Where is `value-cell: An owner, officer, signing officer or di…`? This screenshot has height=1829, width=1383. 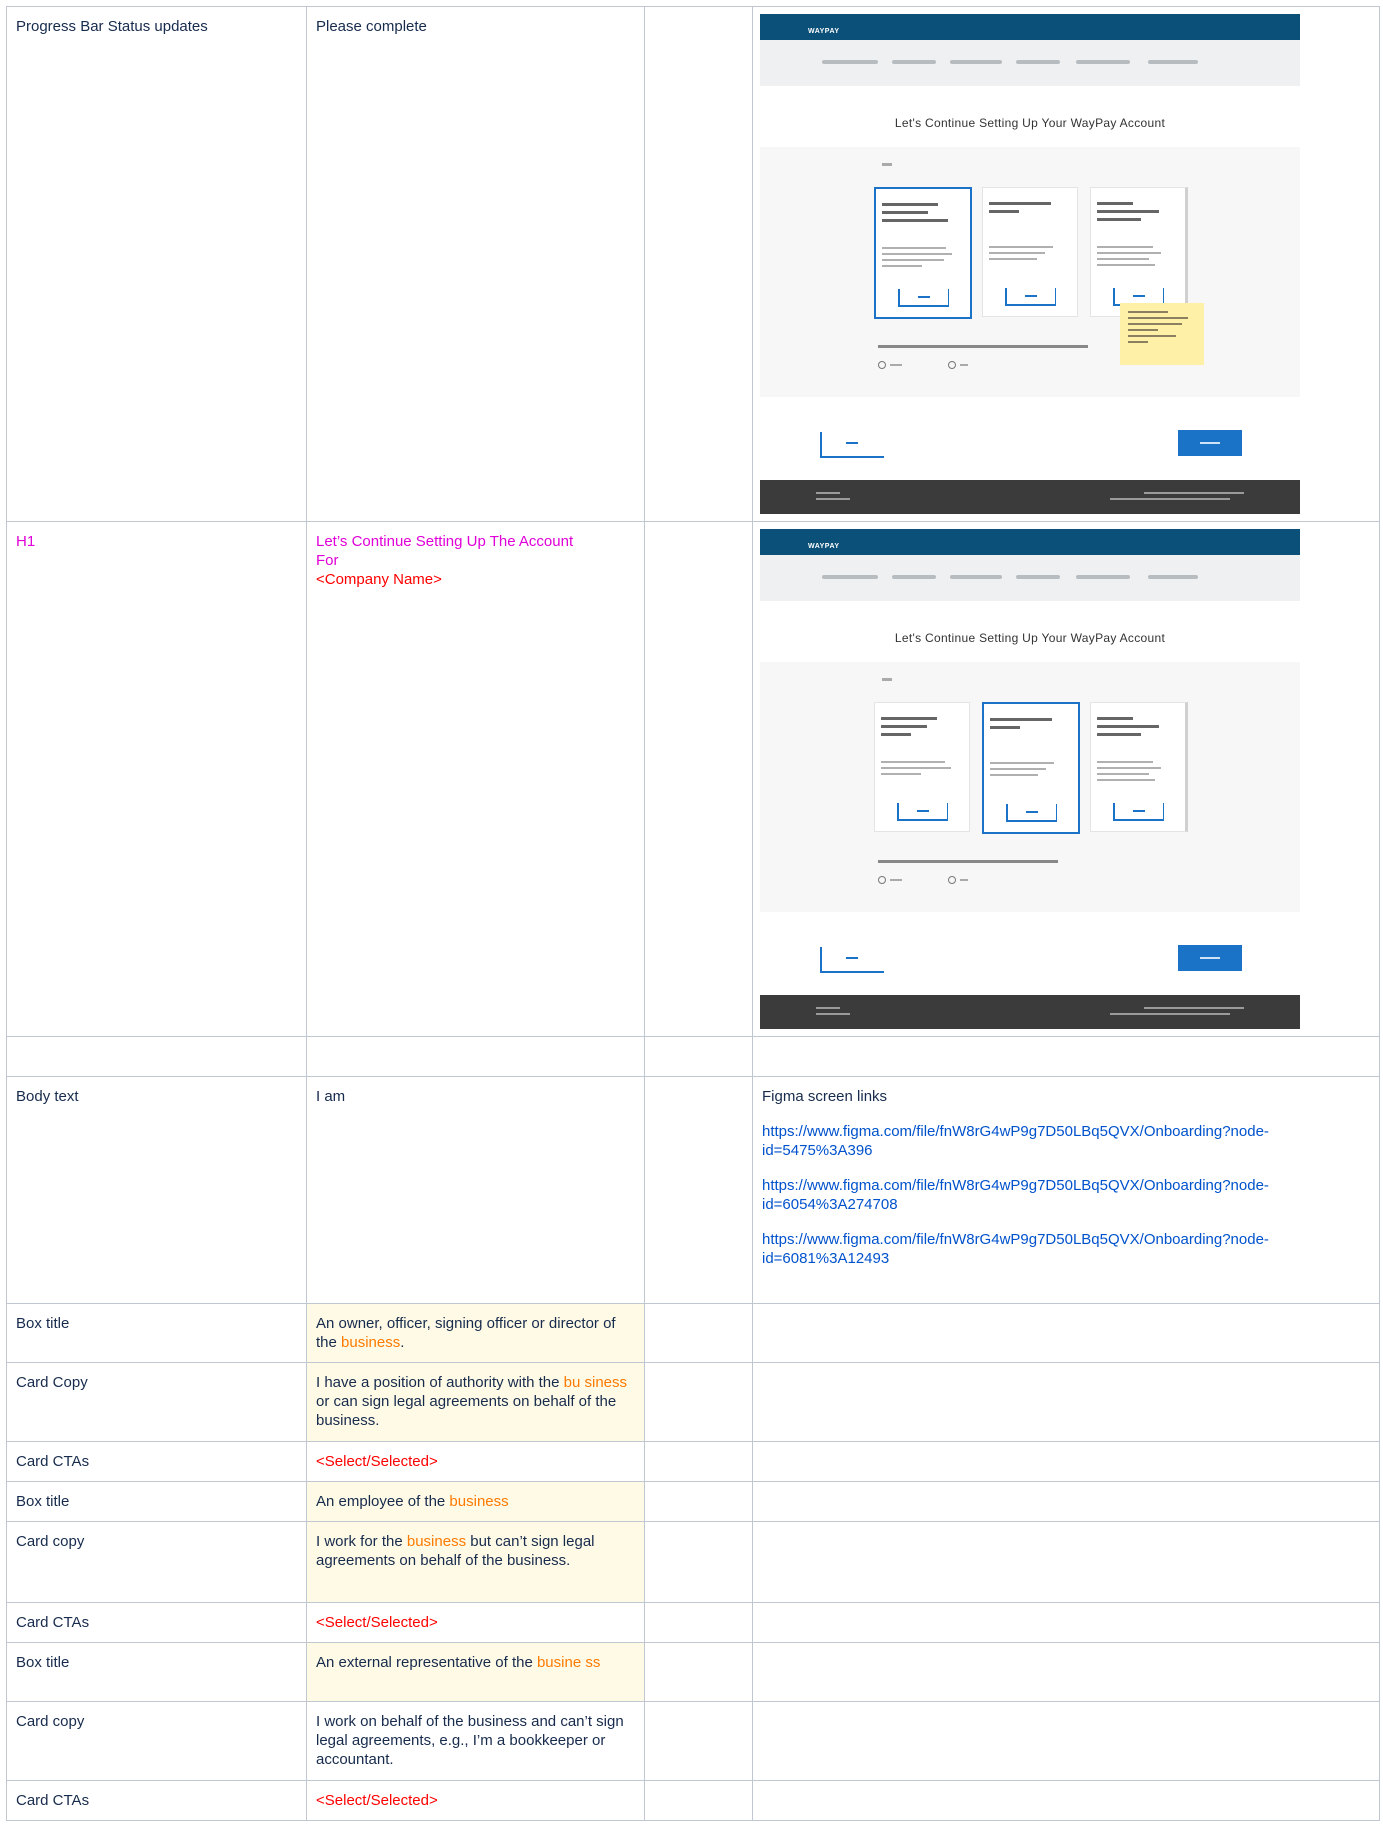 value-cell: An owner, officer, signing officer or di… is located at coordinates (475, 1333).